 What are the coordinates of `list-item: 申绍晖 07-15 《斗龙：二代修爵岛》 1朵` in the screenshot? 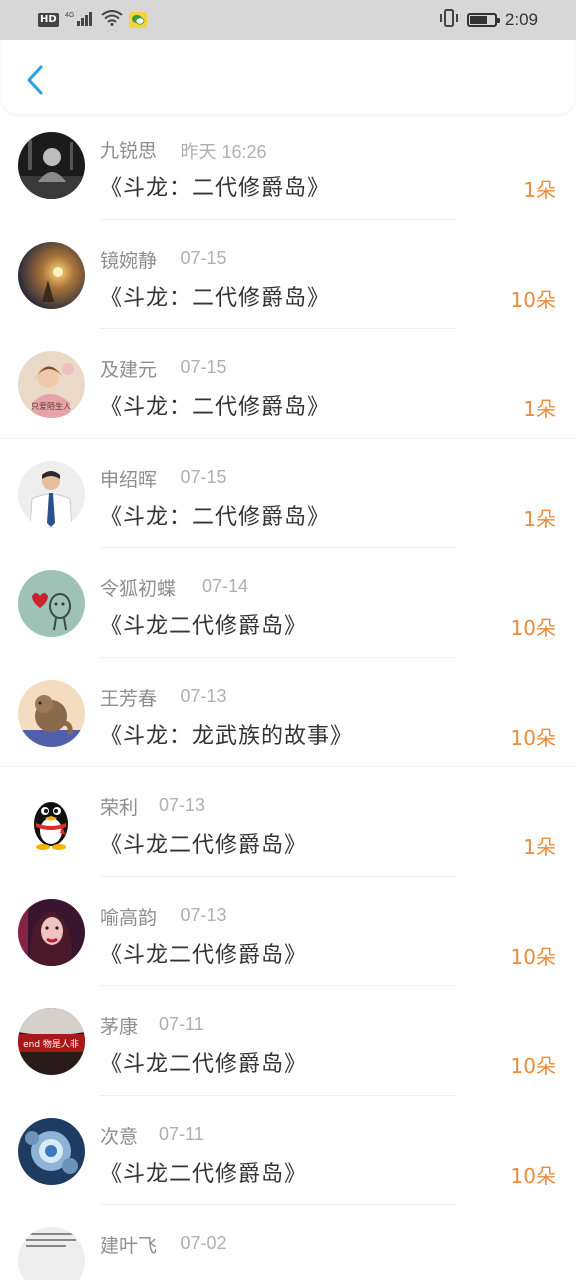 It's located at (288, 493).